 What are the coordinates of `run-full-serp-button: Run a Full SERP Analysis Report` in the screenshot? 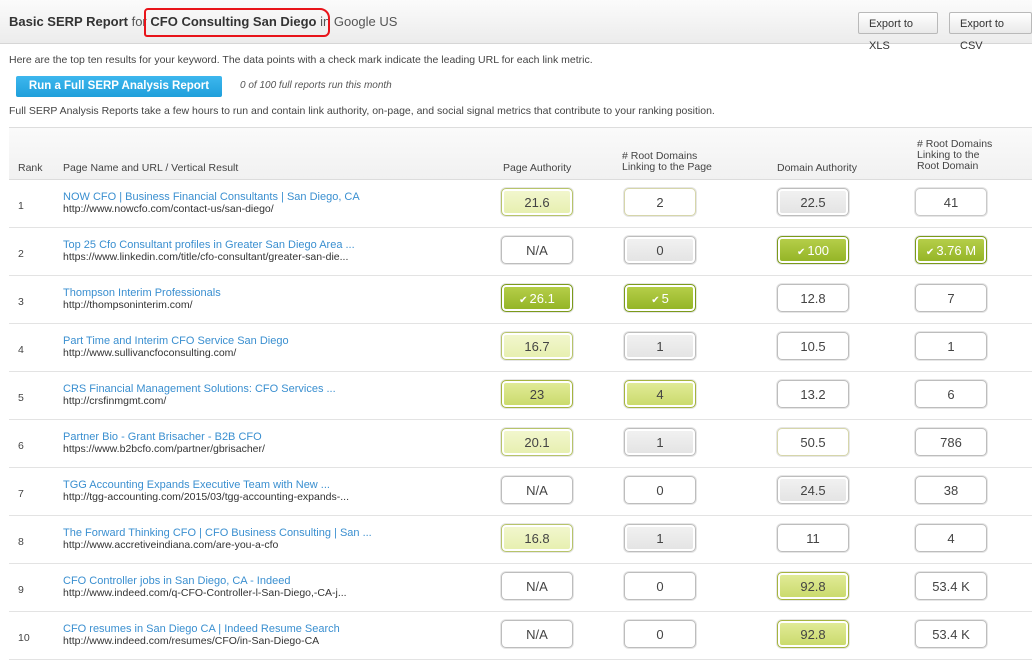 It's located at (119, 86).